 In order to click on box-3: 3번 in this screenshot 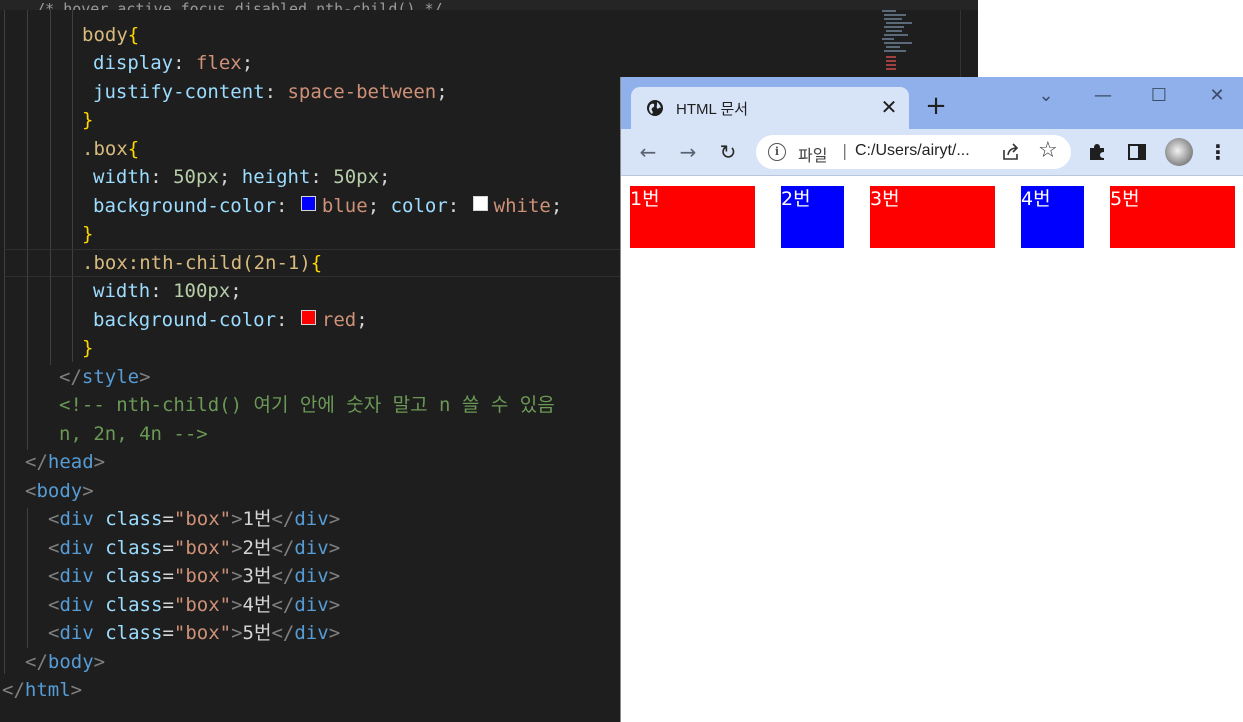, I will do `click(932, 217)`.